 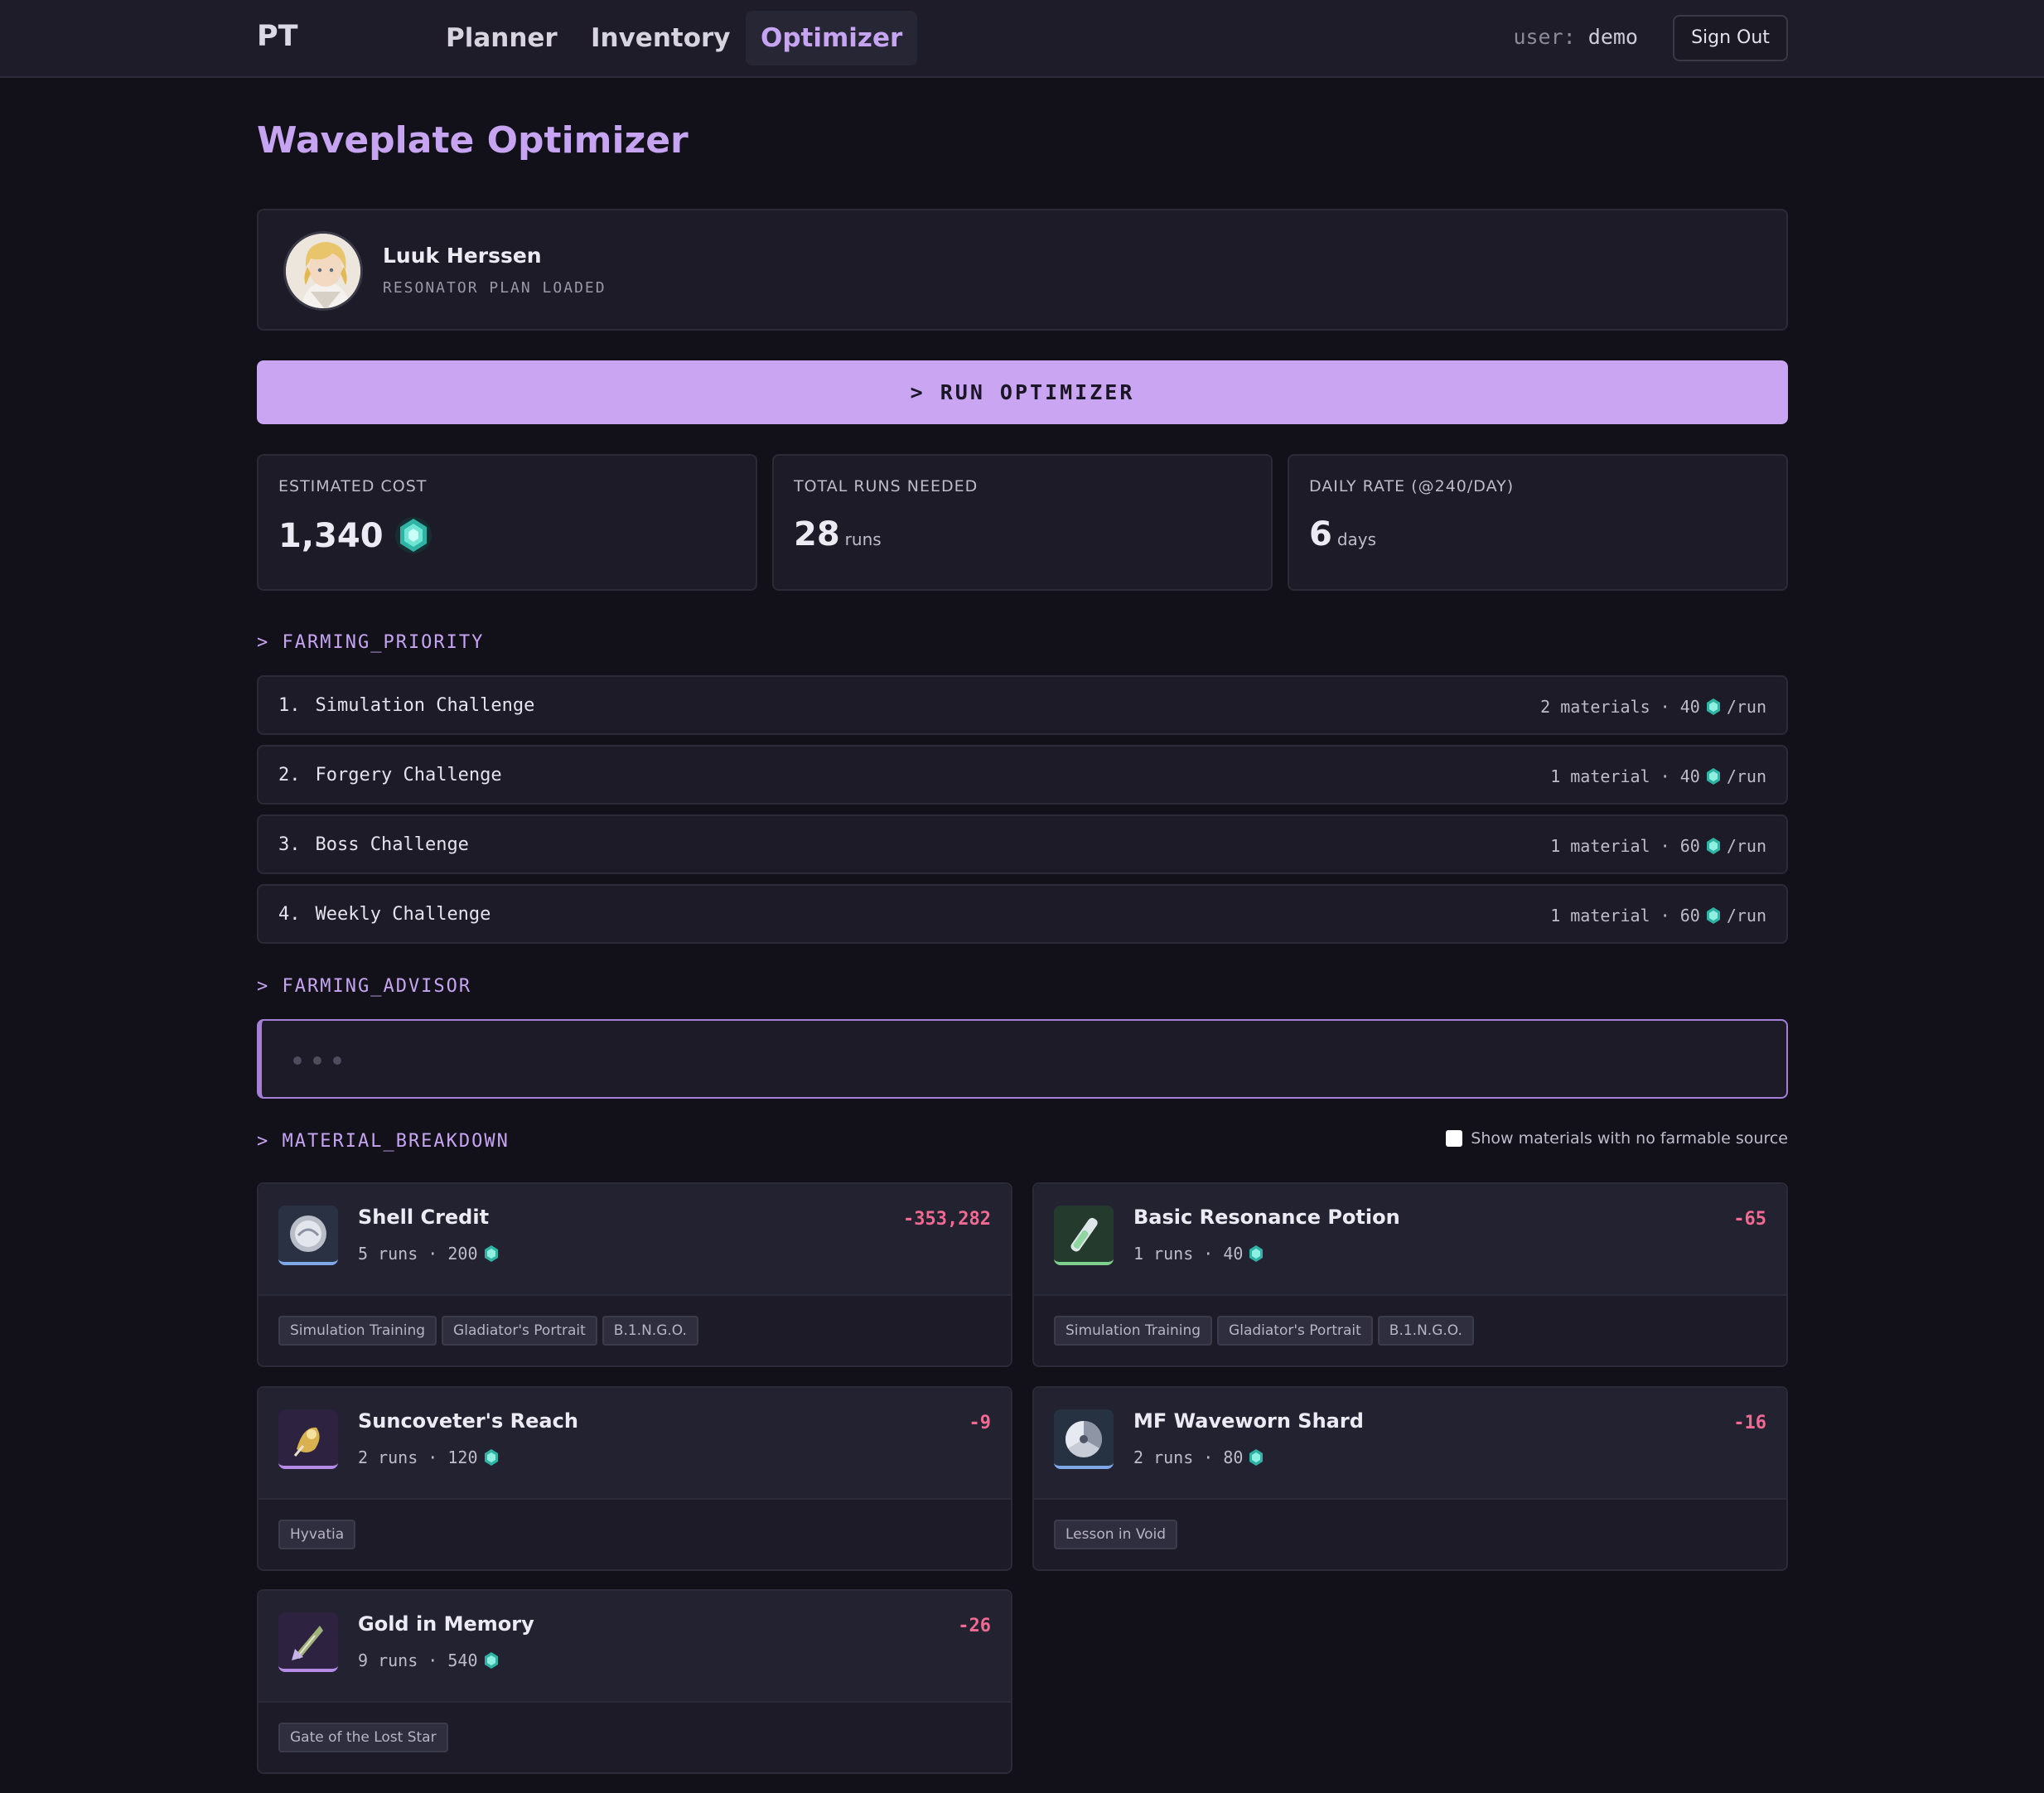 I want to click on shell-credit-icon, so click(x=308, y=1235).